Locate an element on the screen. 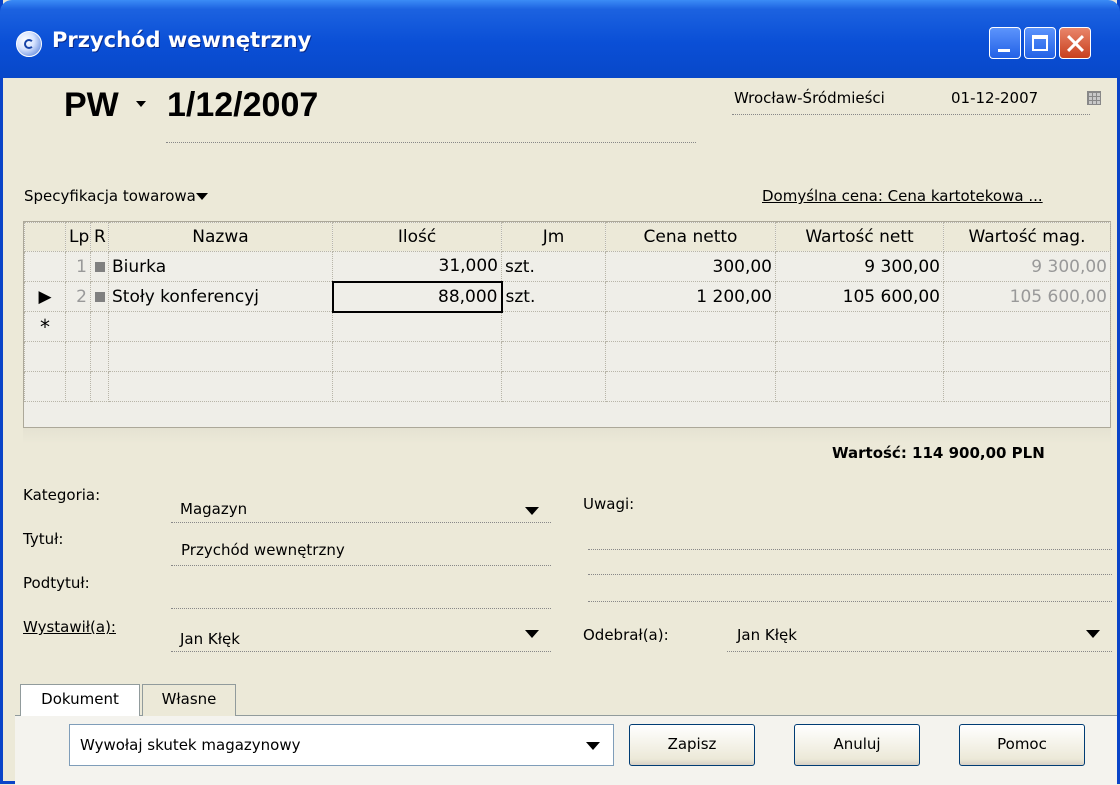  column-header-cena-netto: Cena netto is located at coordinates (690, 237).